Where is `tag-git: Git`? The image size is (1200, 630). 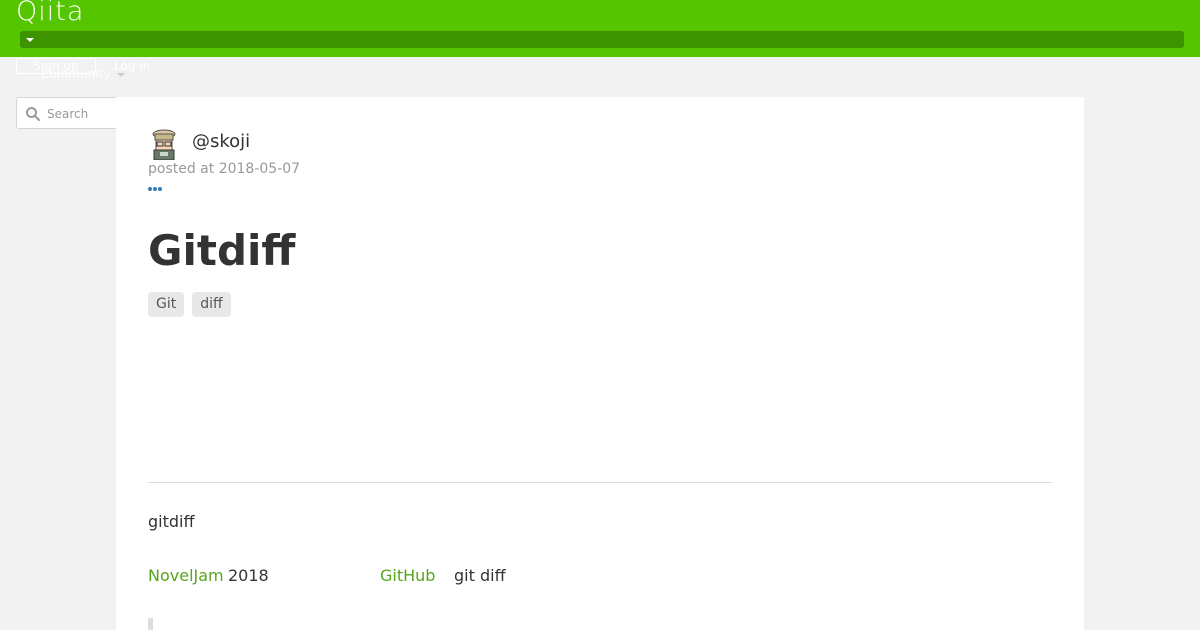 tag-git: Git is located at coordinates (166, 304).